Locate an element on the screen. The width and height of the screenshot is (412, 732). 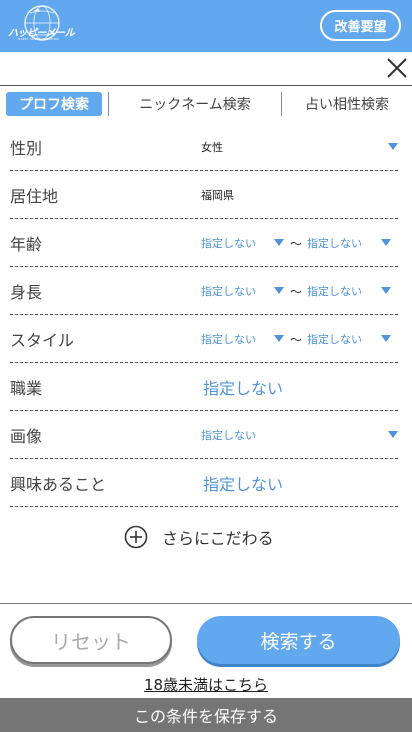
interests-label: 興味あること is located at coordinates (58, 484).